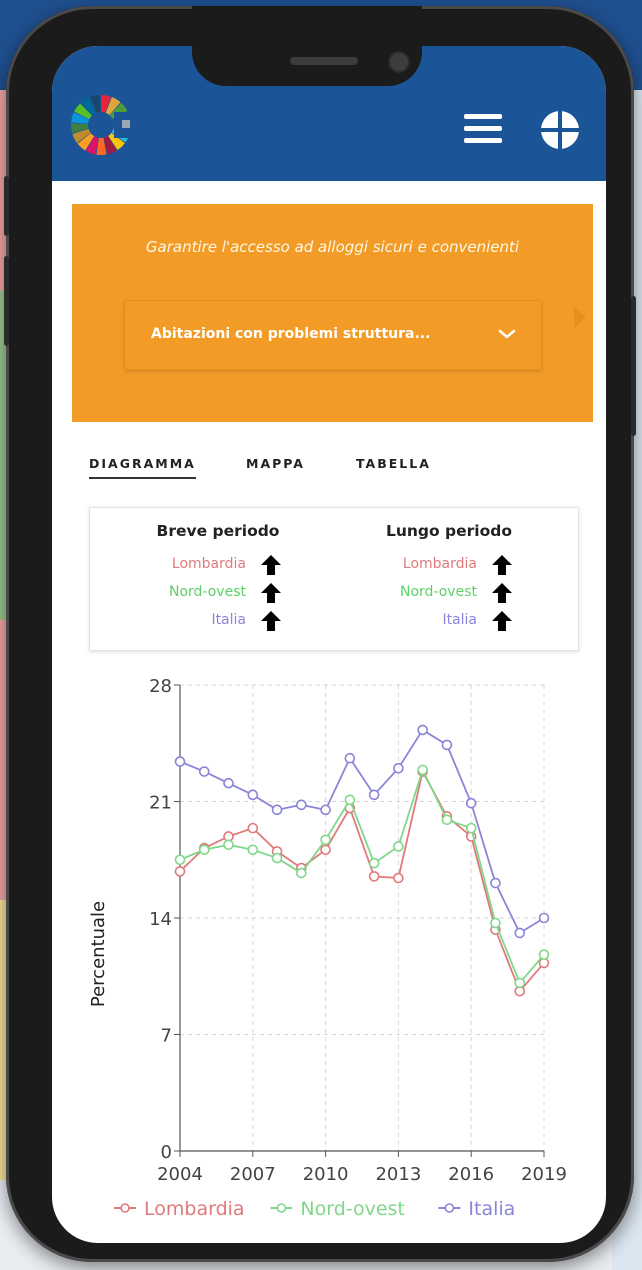 This screenshot has height=1270, width=642. What do you see at coordinates (393, 463) in the screenshot?
I see `tab-tabella: TABELLA` at bounding box center [393, 463].